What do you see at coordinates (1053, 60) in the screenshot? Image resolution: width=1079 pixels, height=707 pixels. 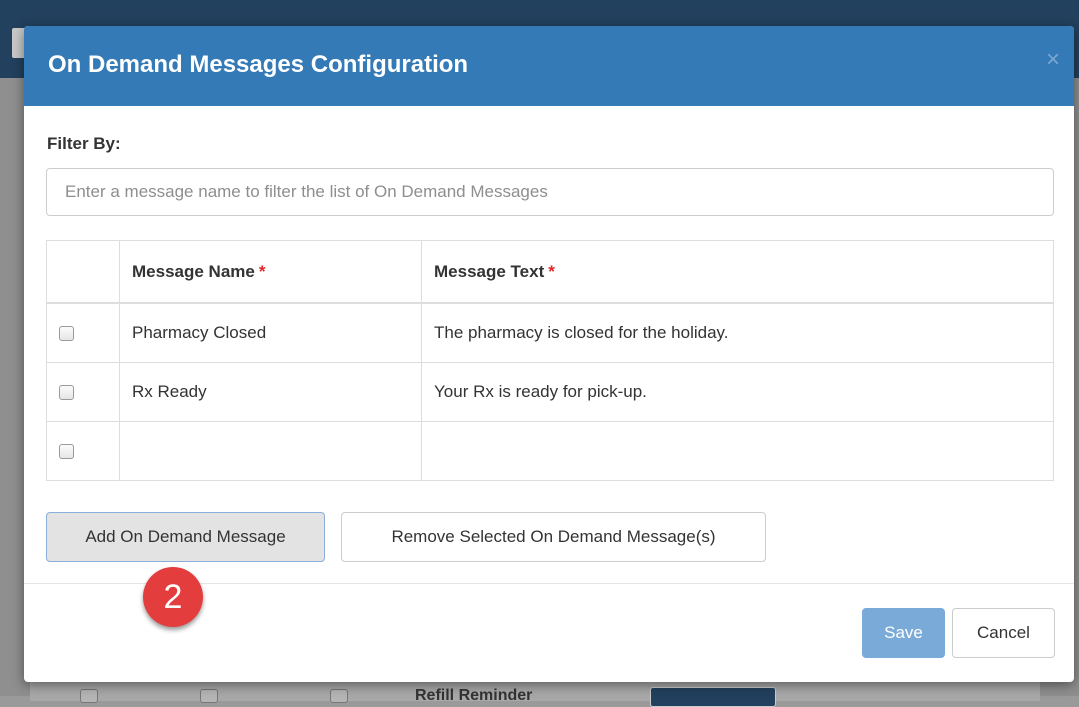 I see `close-icon: ×` at bounding box center [1053, 60].